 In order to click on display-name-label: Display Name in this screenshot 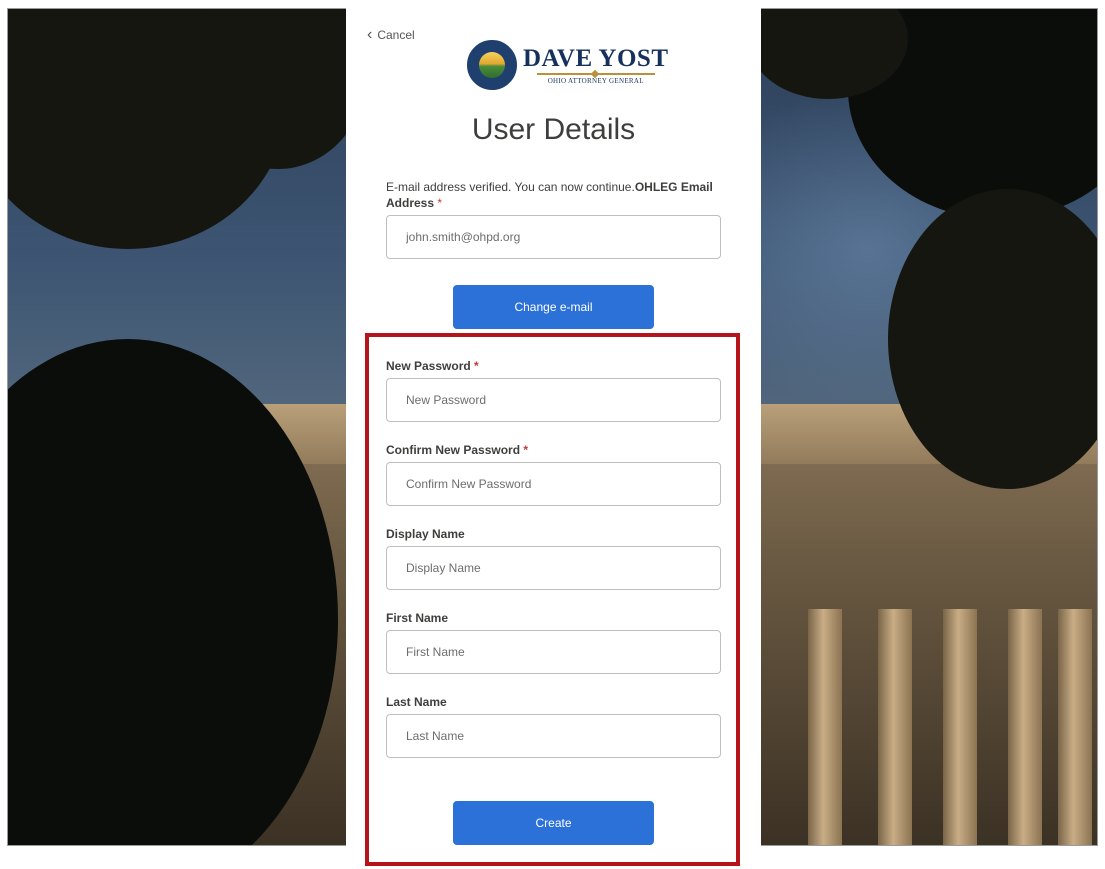, I will do `click(425, 534)`.